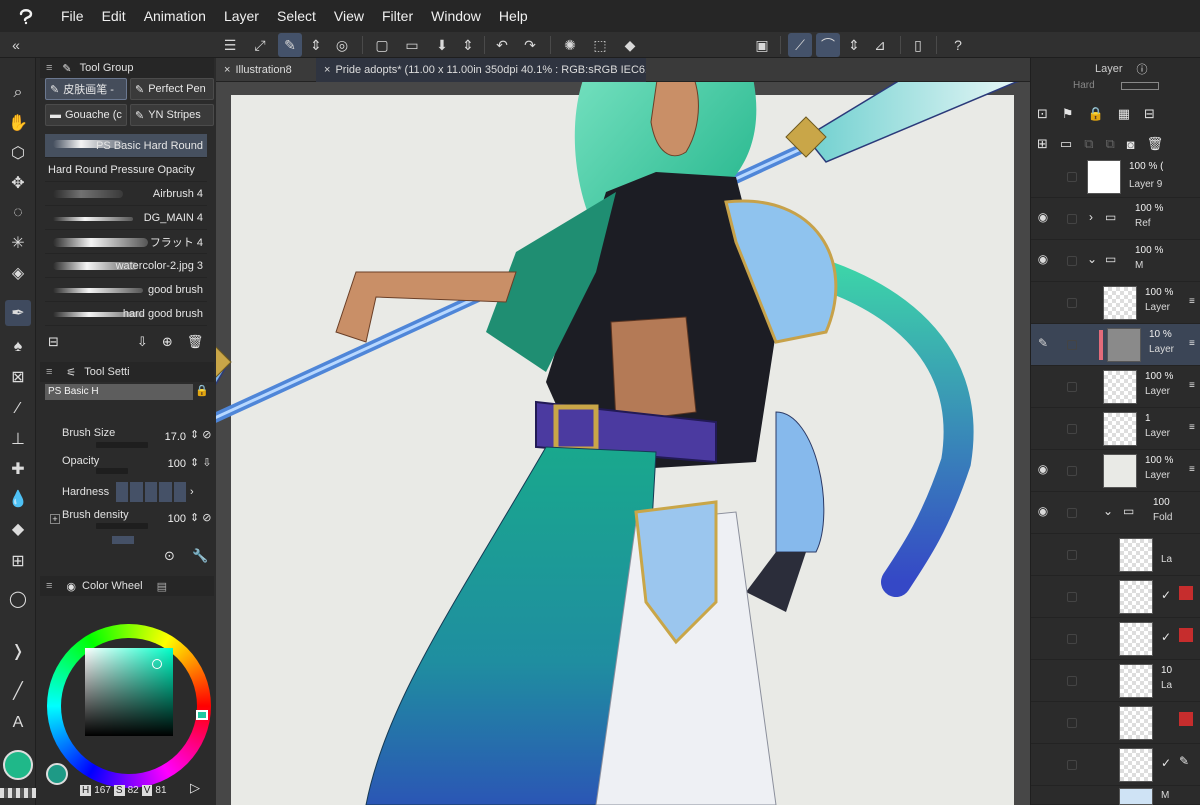 Image resolution: width=1200 pixels, height=805 pixels. What do you see at coordinates (1142, 69) in the screenshot?
I see `info-icon: ⓘ` at bounding box center [1142, 69].